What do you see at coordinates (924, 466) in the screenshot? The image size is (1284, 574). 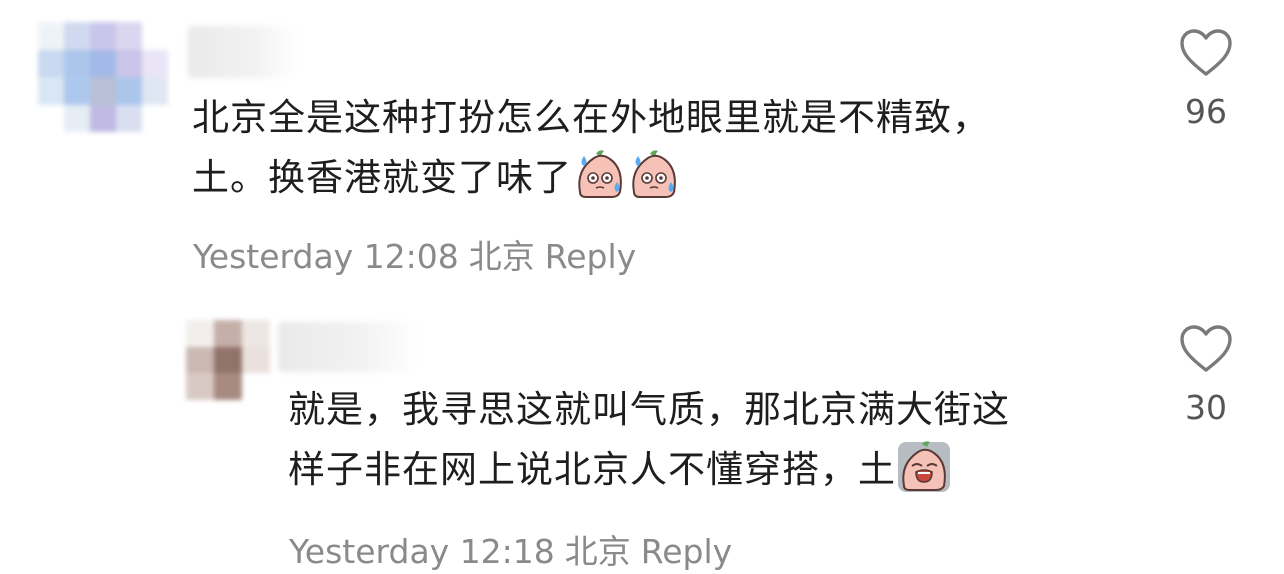 I see `crying-peach-emoji` at bounding box center [924, 466].